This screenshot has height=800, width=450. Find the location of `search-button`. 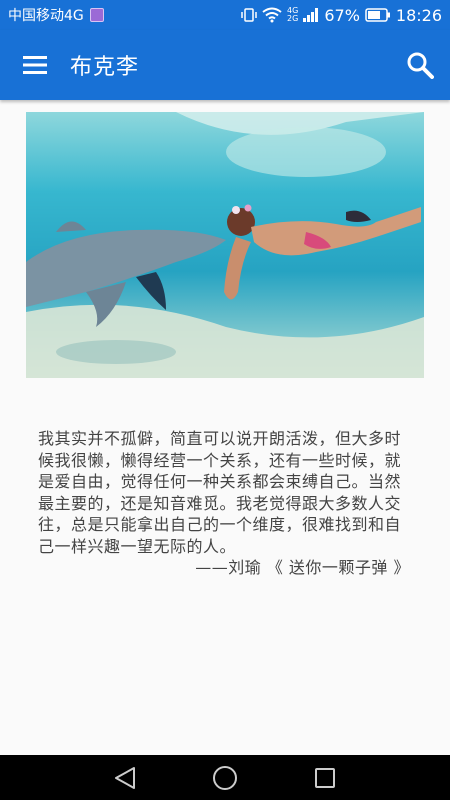

search-button is located at coordinates (420, 65).